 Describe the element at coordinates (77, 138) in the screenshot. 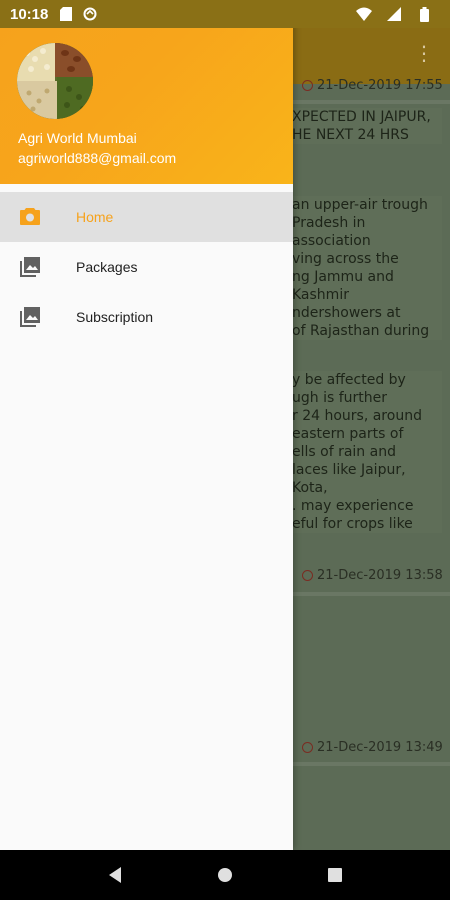

I see `profile-name: Agri World Mumbai` at that location.